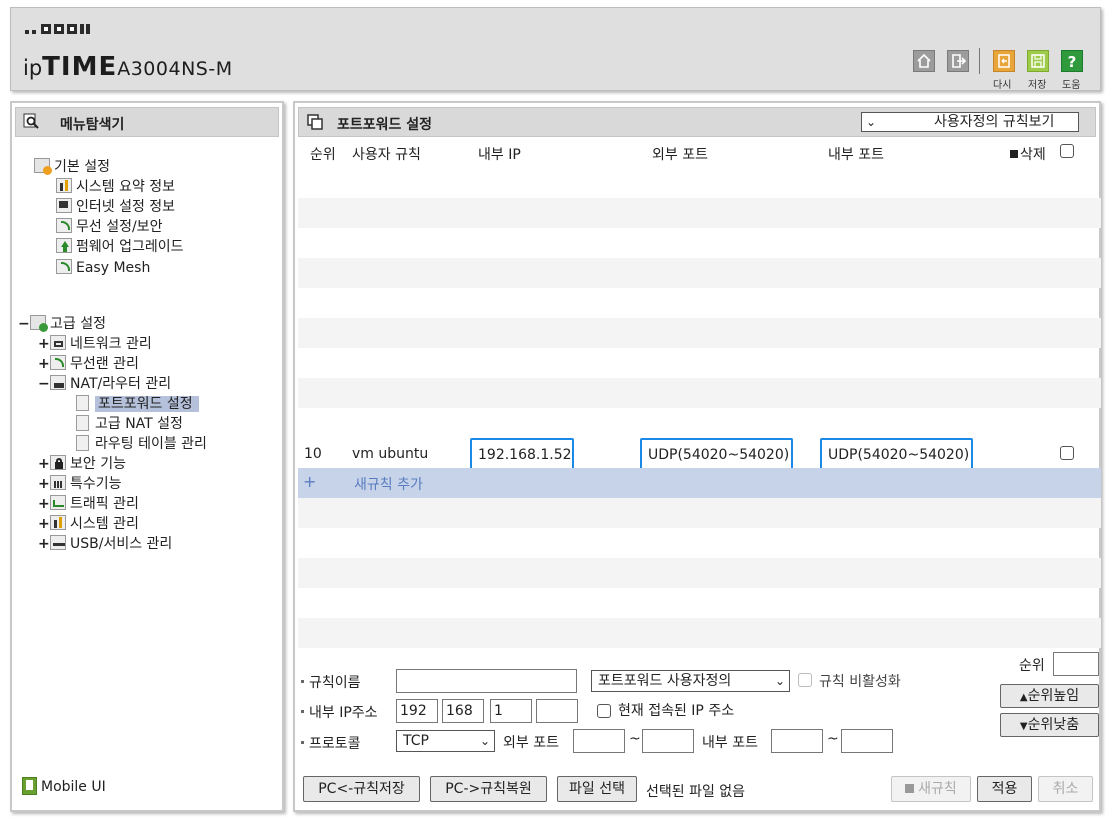 The width and height of the screenshot is (1112, 822). What do you see at coordinates (64, 787) in the screenshot?
I see `mobile-ui-link: Mobile UI` at bounding box center [64, 787].